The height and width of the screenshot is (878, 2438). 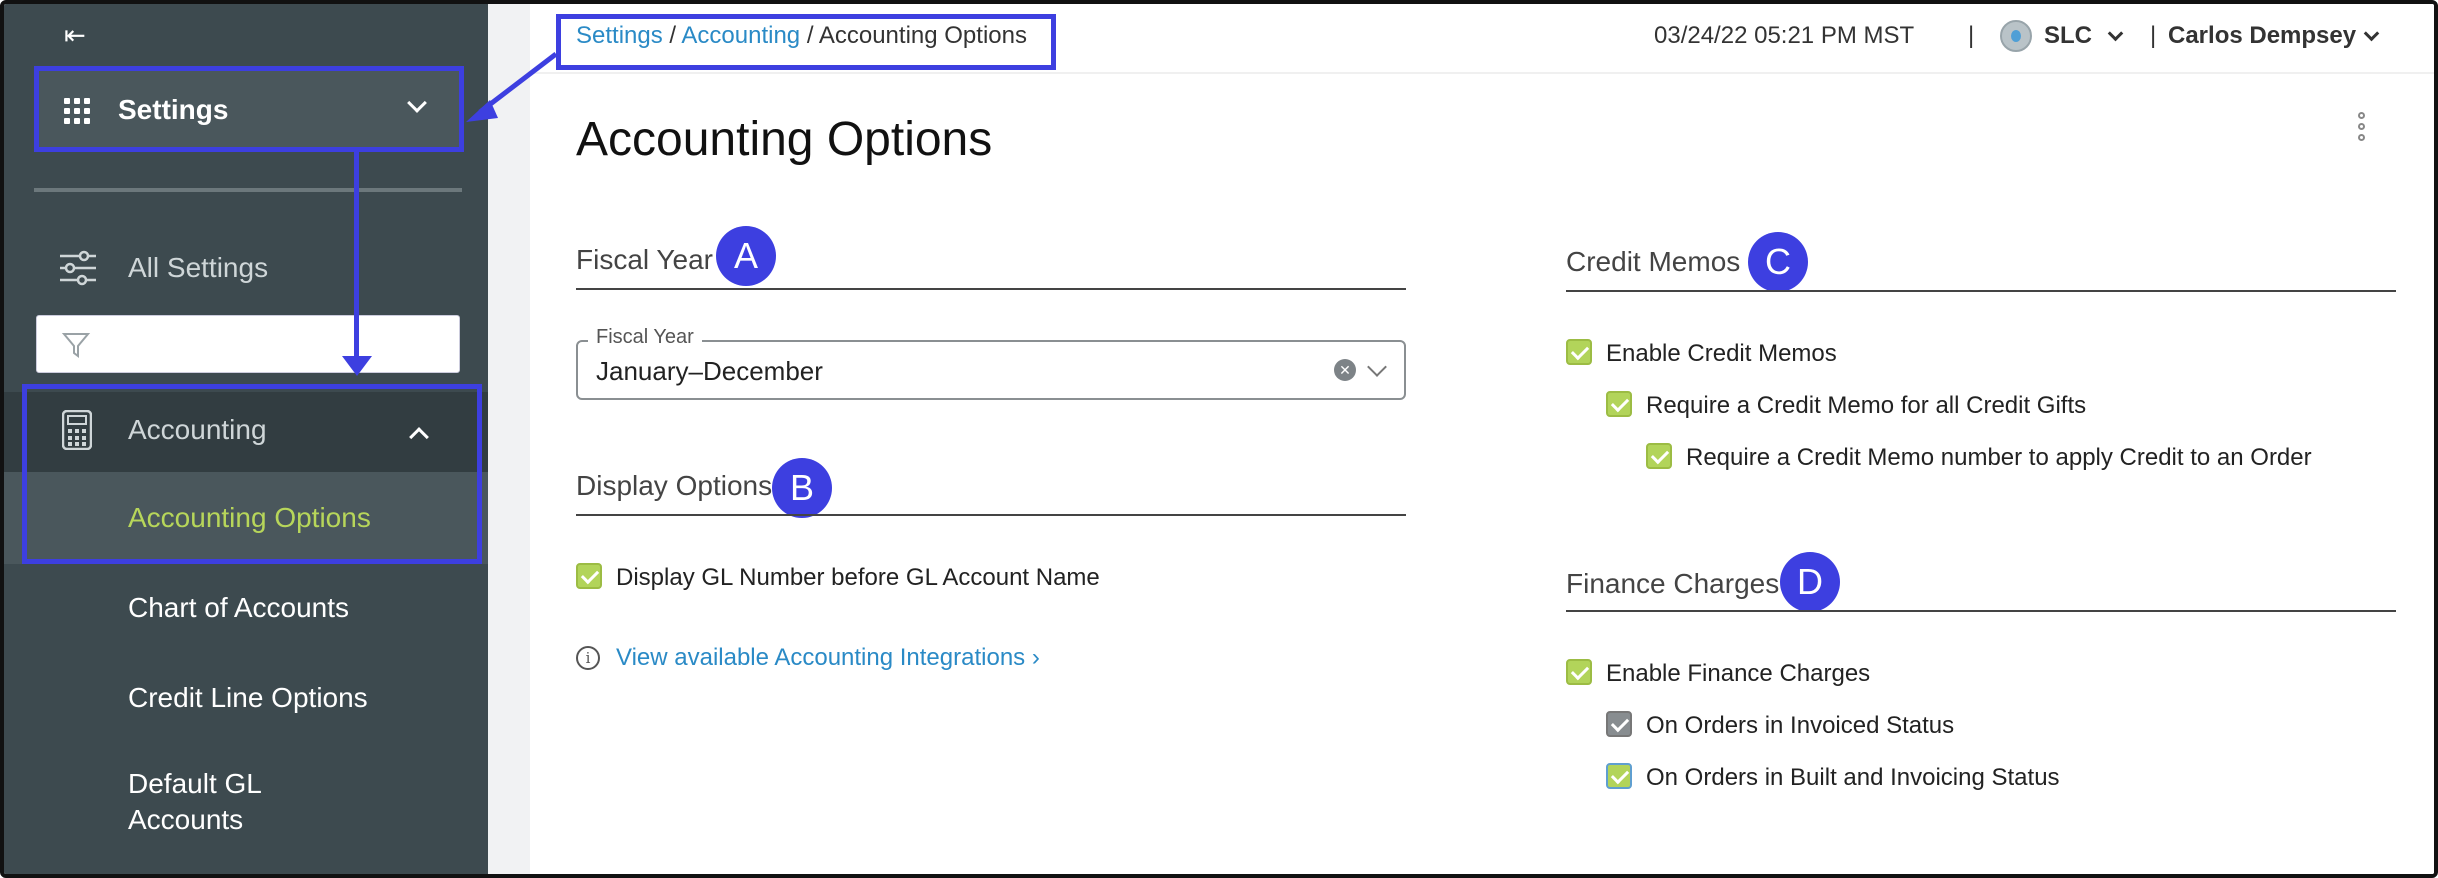 What do you see at coordinates (1981, 291) in the screenshot?
I see `credit-memos-rule` at bounding box center [1981, 291].